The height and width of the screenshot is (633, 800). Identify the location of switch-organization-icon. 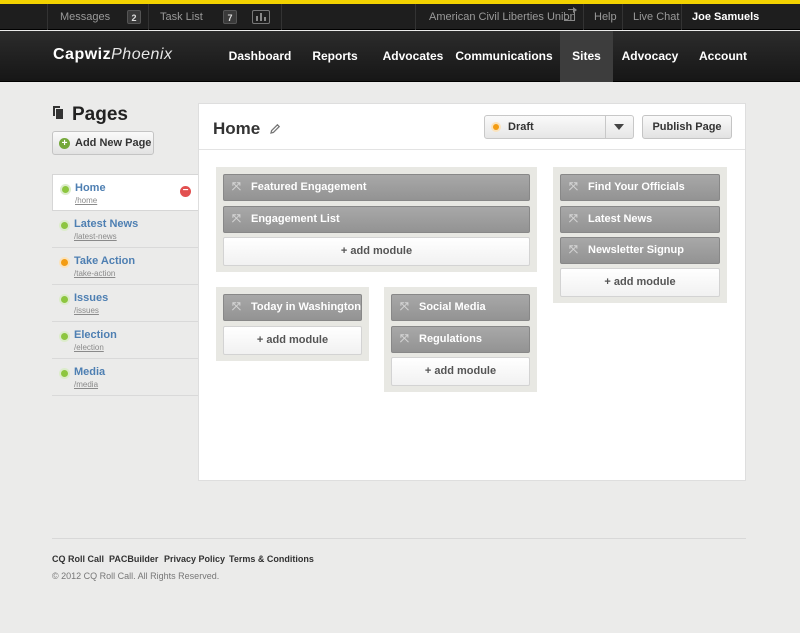
(570, 14).